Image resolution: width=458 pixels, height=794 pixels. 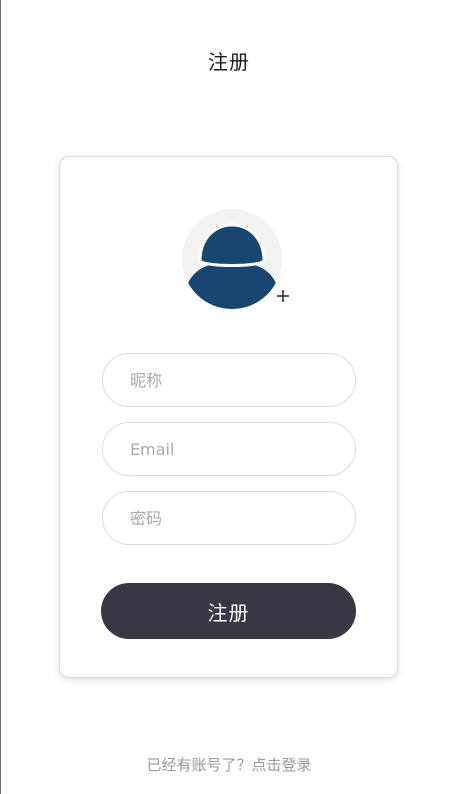 What do you see at coordinates (229, 449) in the screenshot?
I see `email-input` at bounding box center [229, 449].